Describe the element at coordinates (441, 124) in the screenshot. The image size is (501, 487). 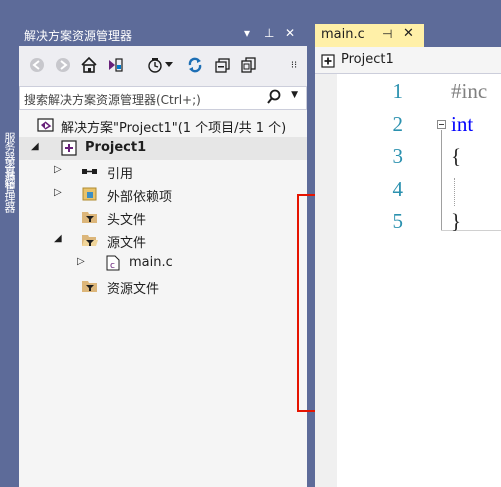
I see `collapse-block-icon` at that location.